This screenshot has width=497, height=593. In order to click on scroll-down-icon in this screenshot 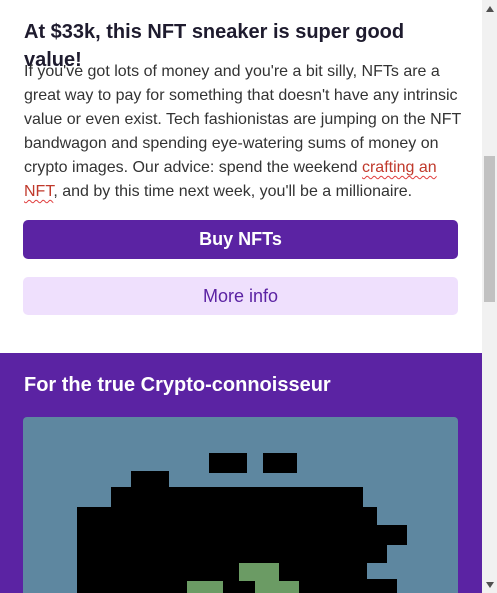, I will do `click(489, 584)`.